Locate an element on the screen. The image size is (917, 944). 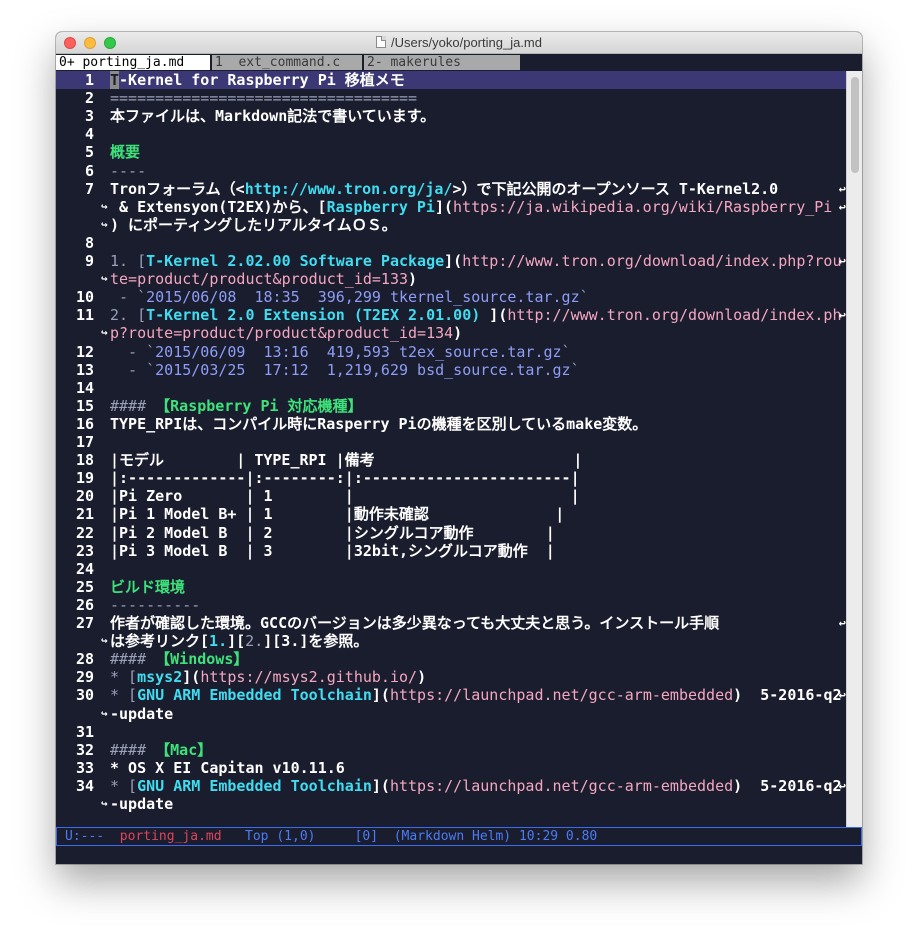
editor-line: 33 * OS X EI Capitan v10.11.6 is located at coordinates (451, 768).